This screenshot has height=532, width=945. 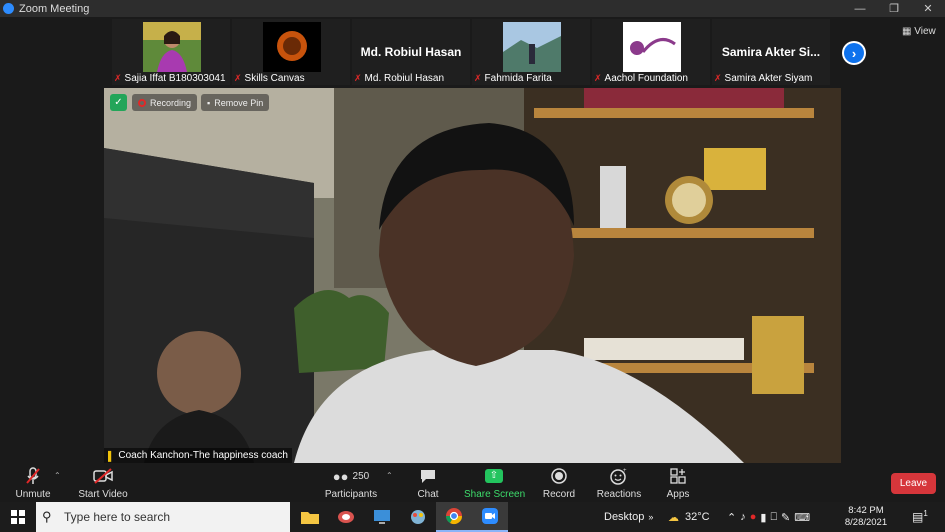 I want to click on maximize-button: ❐, so click(x=894, y=8).